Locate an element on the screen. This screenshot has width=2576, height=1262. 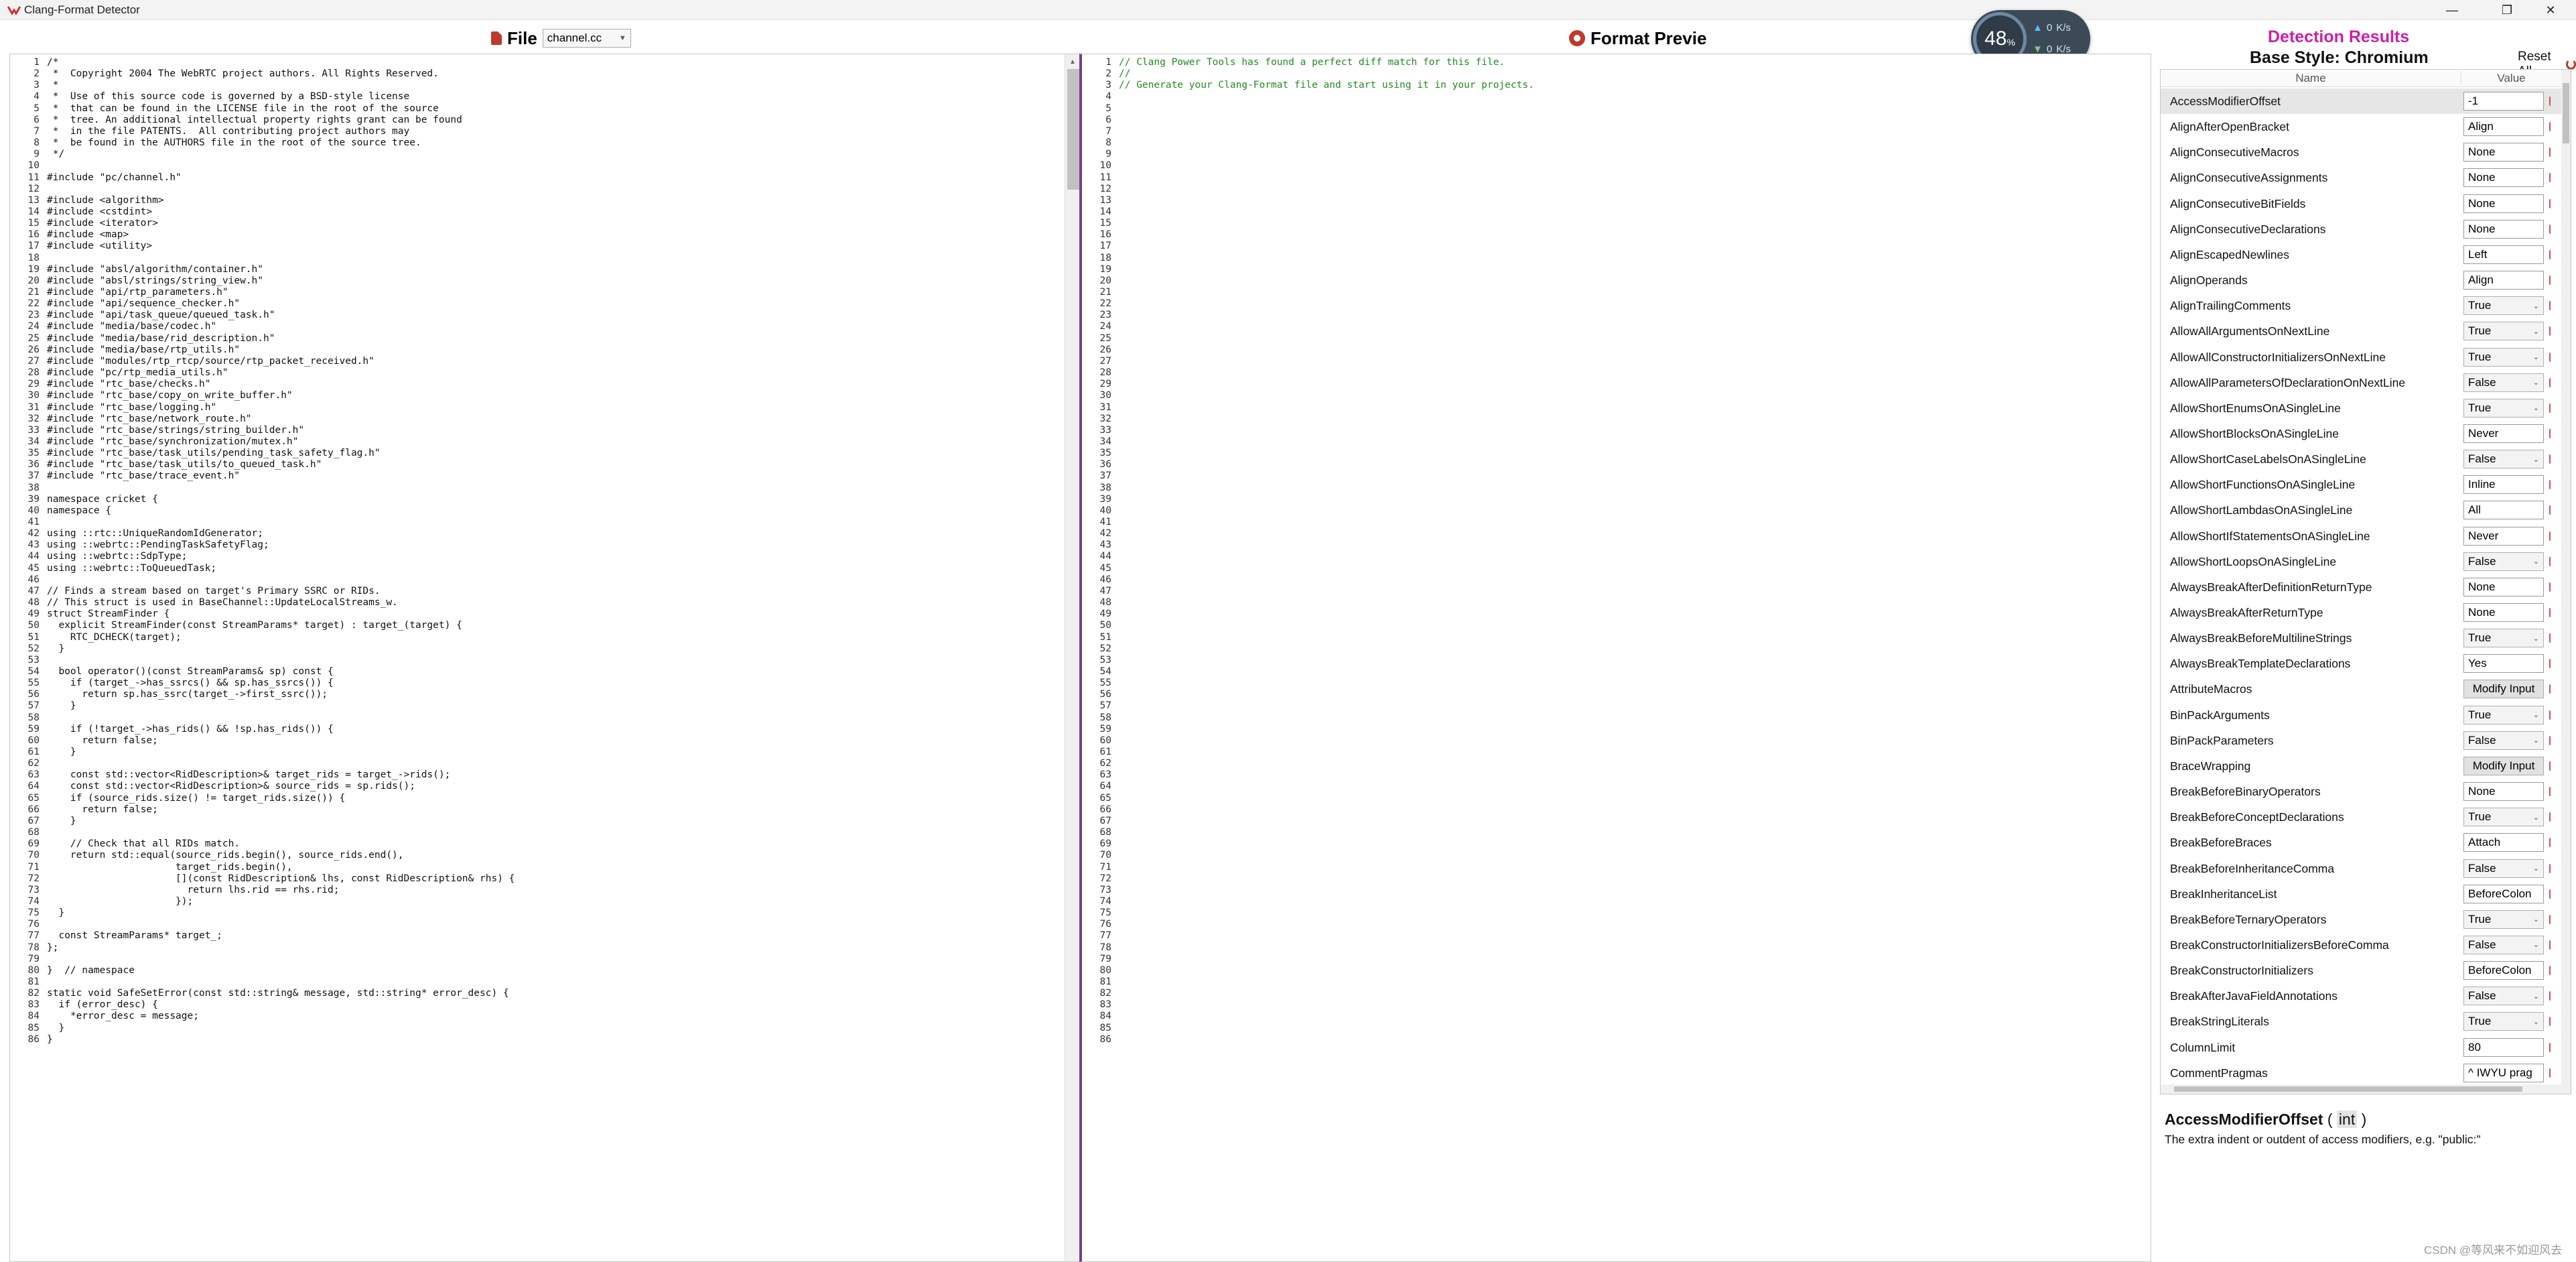
grid-row: AttributeMacros Modify Input is located at coordinates (2362, 689).